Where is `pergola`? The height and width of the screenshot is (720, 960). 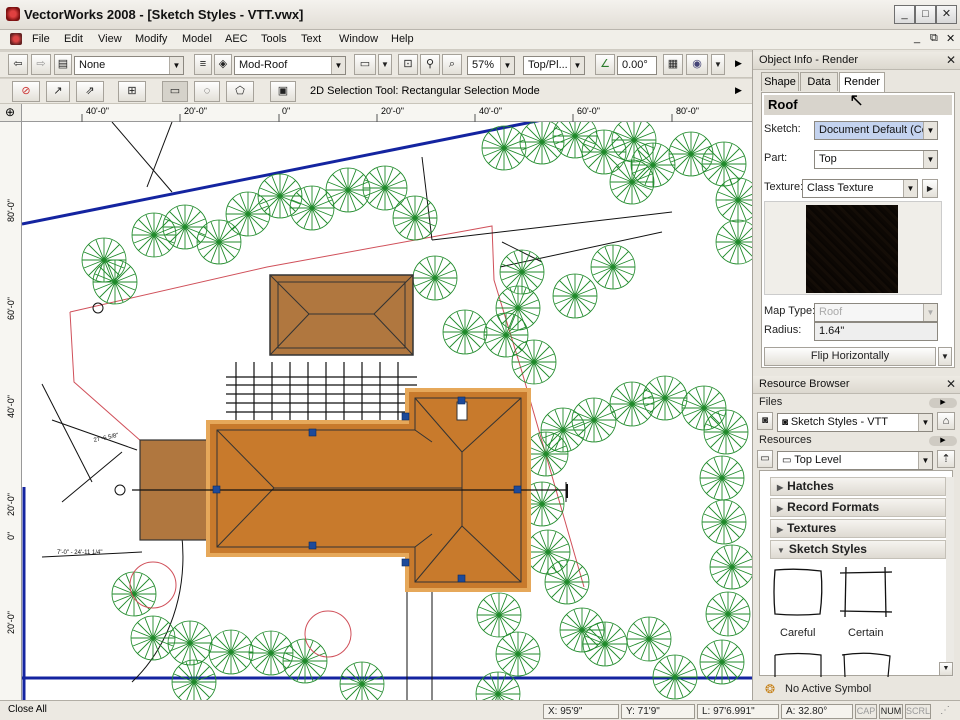 pergola is located at coordinates (321, 392).